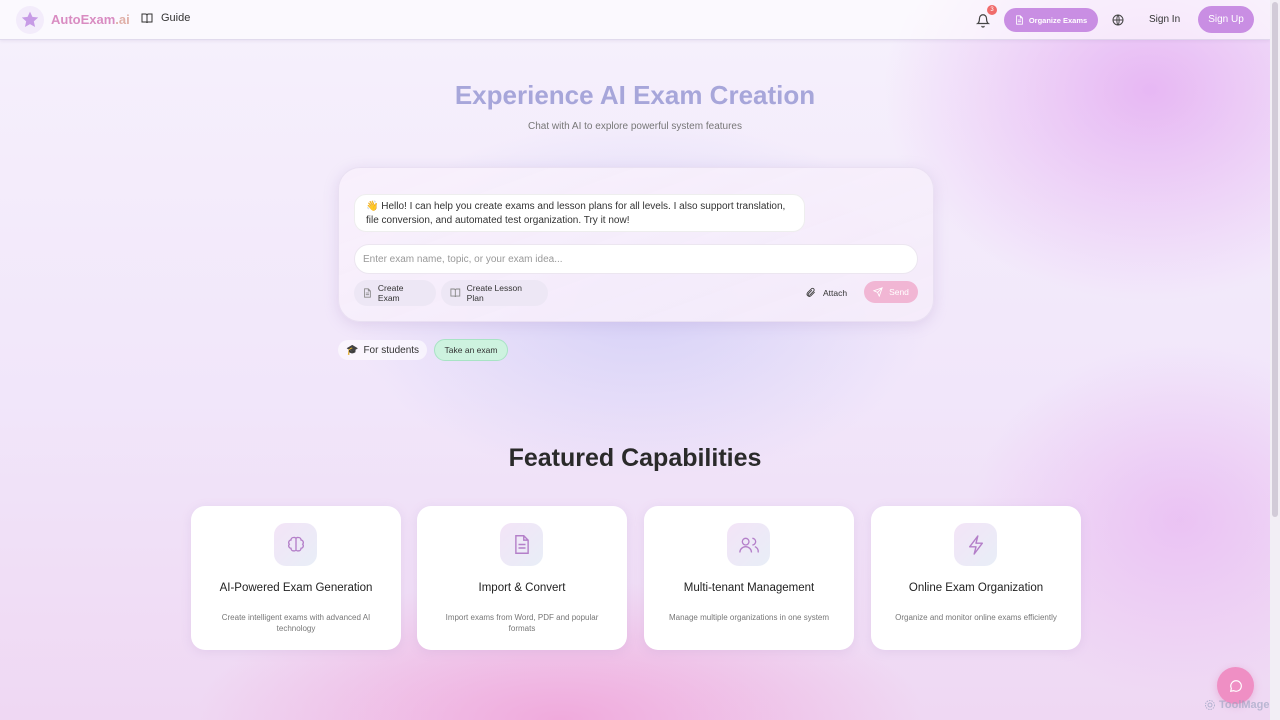  What do you see at coordinates (635, 95) in the screenshot?
I see `hero-title: Experience AI Exam Creation` at bounding box center [635, 95].